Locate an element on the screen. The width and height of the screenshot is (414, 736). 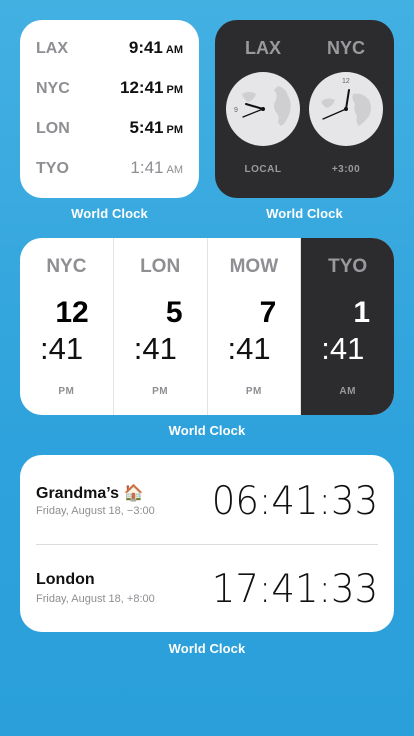
analog-clock-face: 12 is located at coordinates (346, 109).